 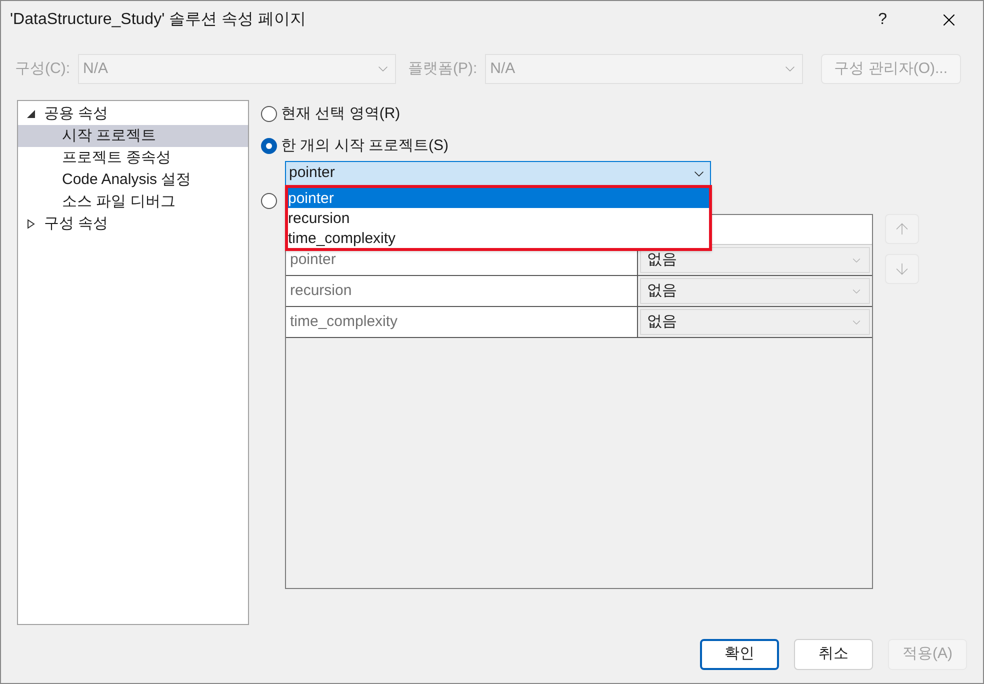 What do you see at coordinates (31, 114) in the screenshot?
I see `expanded-triangle-icon` at bounding box center [31, 114].